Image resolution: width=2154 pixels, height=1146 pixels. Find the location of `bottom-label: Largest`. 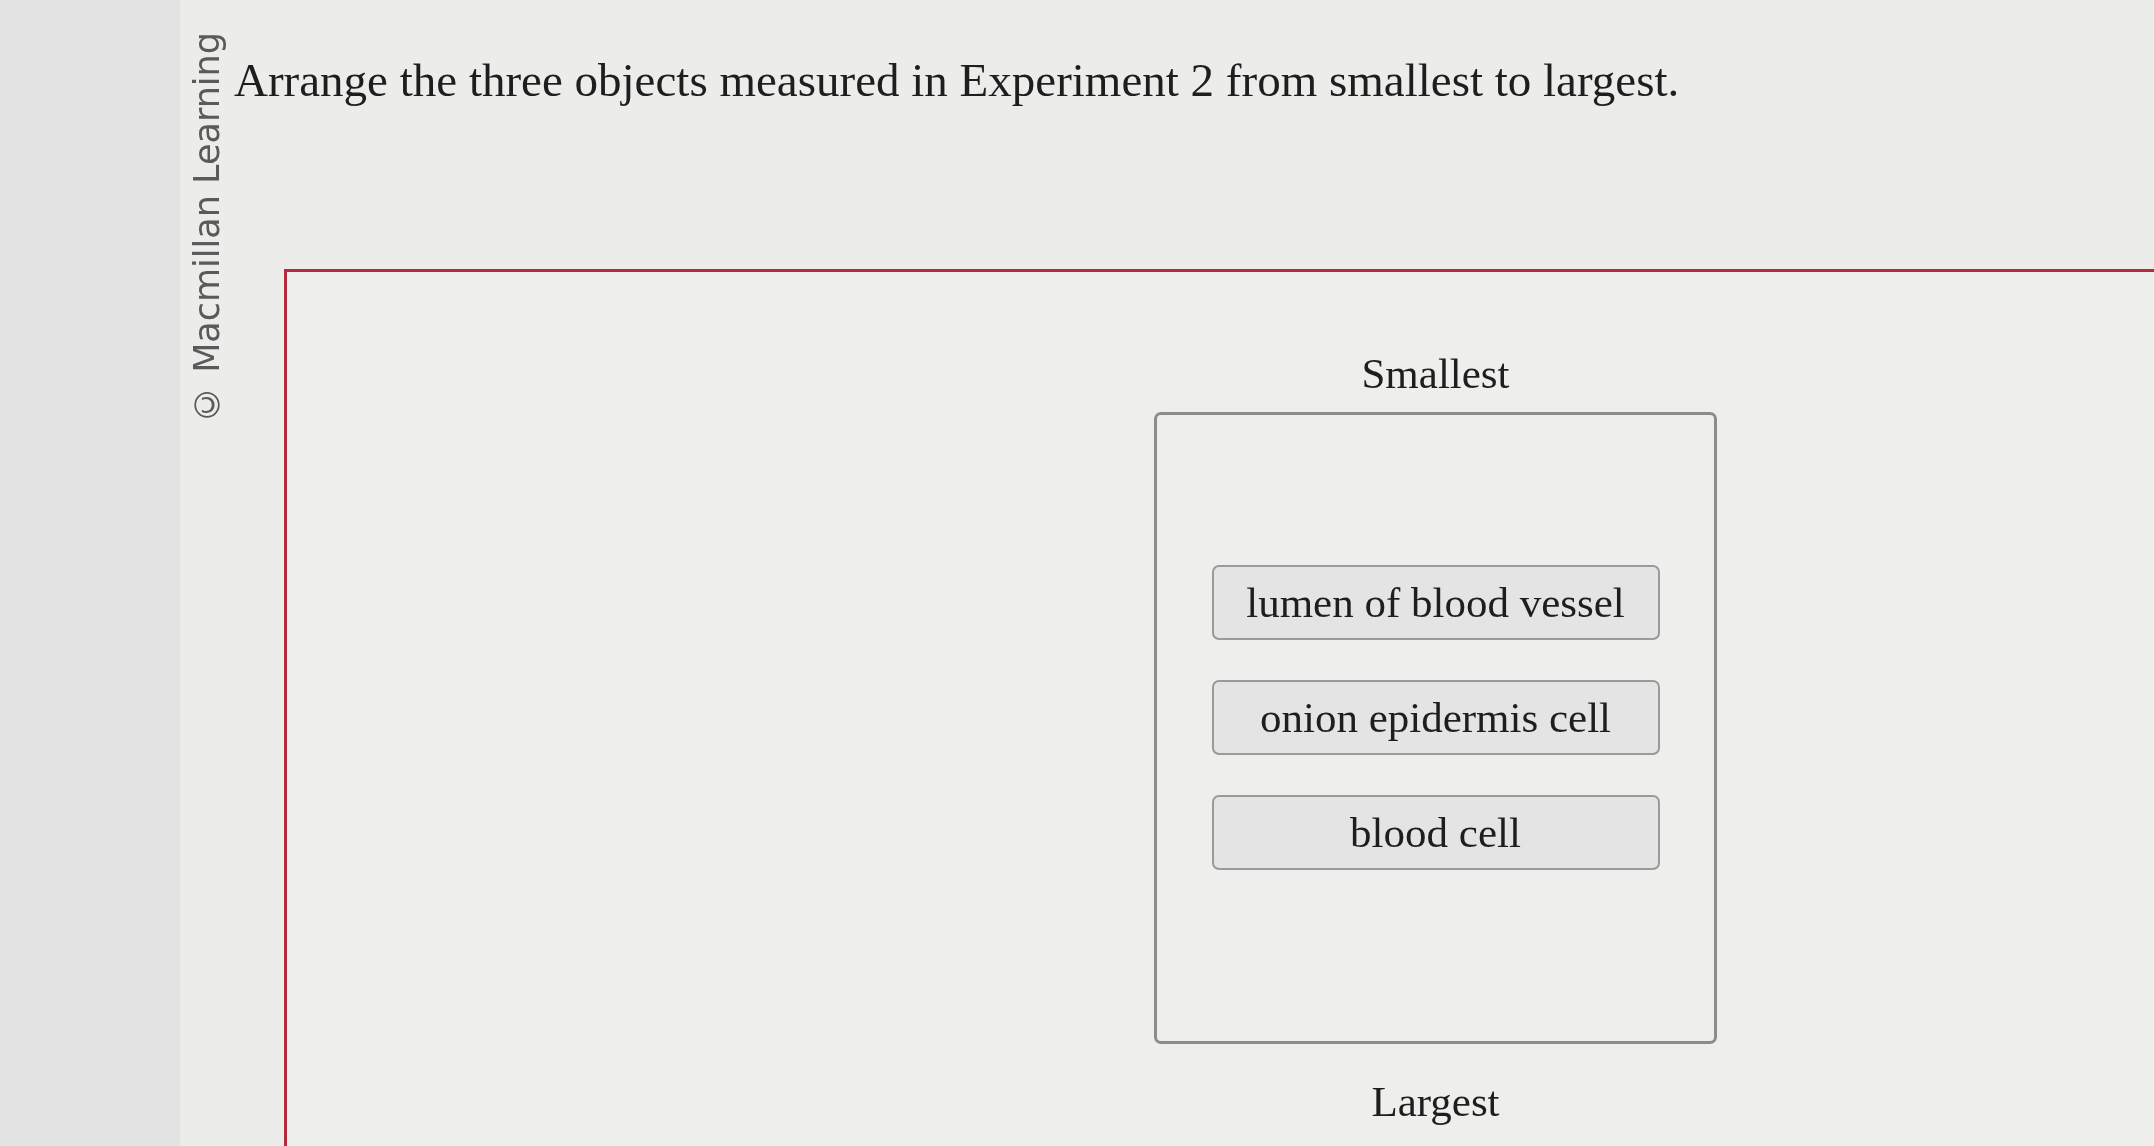

bottom-label: Largest is located at coordinates (1435, 1101).